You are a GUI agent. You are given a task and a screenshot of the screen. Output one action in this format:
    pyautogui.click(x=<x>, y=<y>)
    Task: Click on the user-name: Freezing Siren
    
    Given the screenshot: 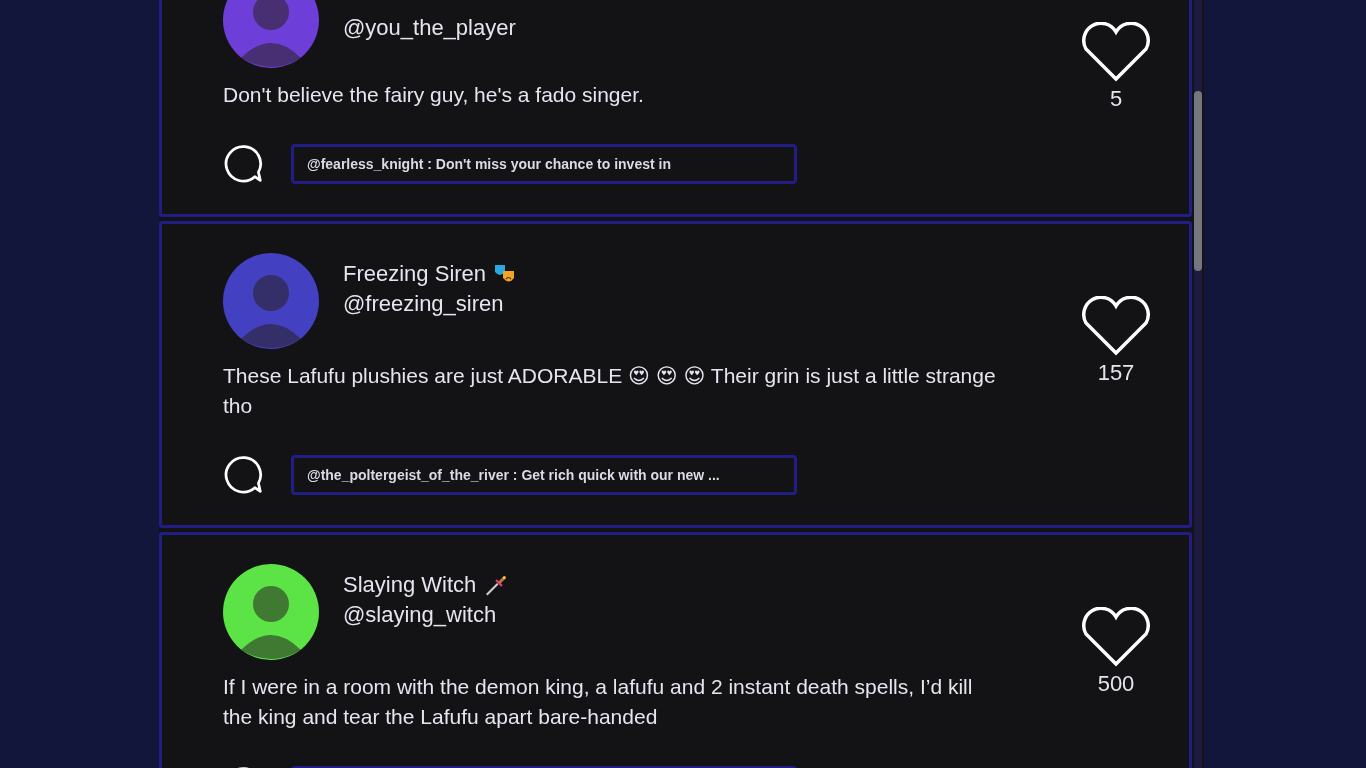 What is the action you would take?
    pyautogui.click(x=415, y=274)
    